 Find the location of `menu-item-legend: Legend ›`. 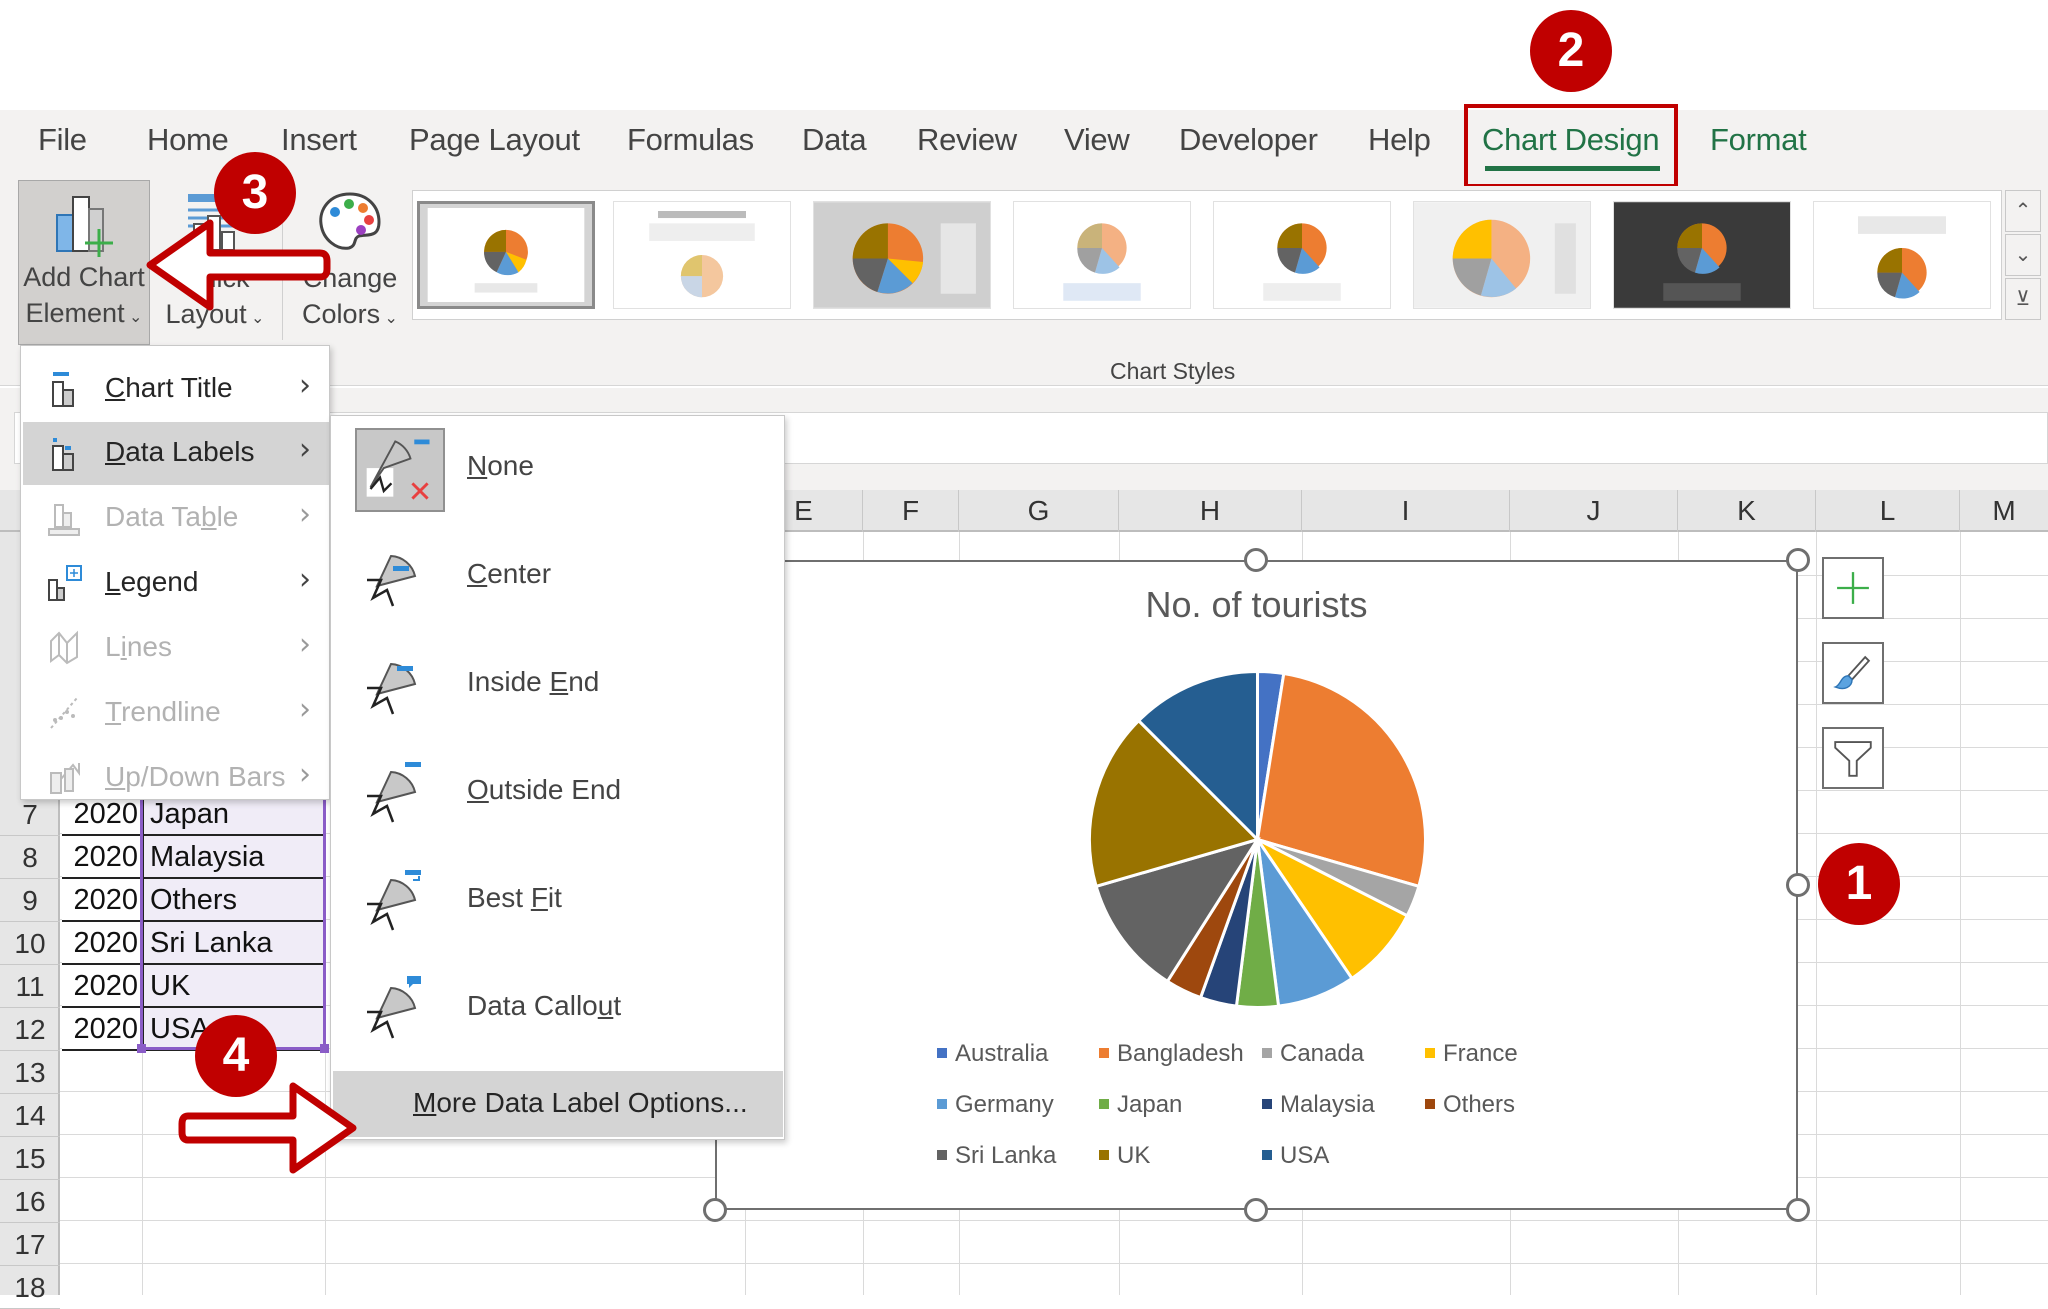

menu-item-legend: Legend › is located at coordinates (176, 583).